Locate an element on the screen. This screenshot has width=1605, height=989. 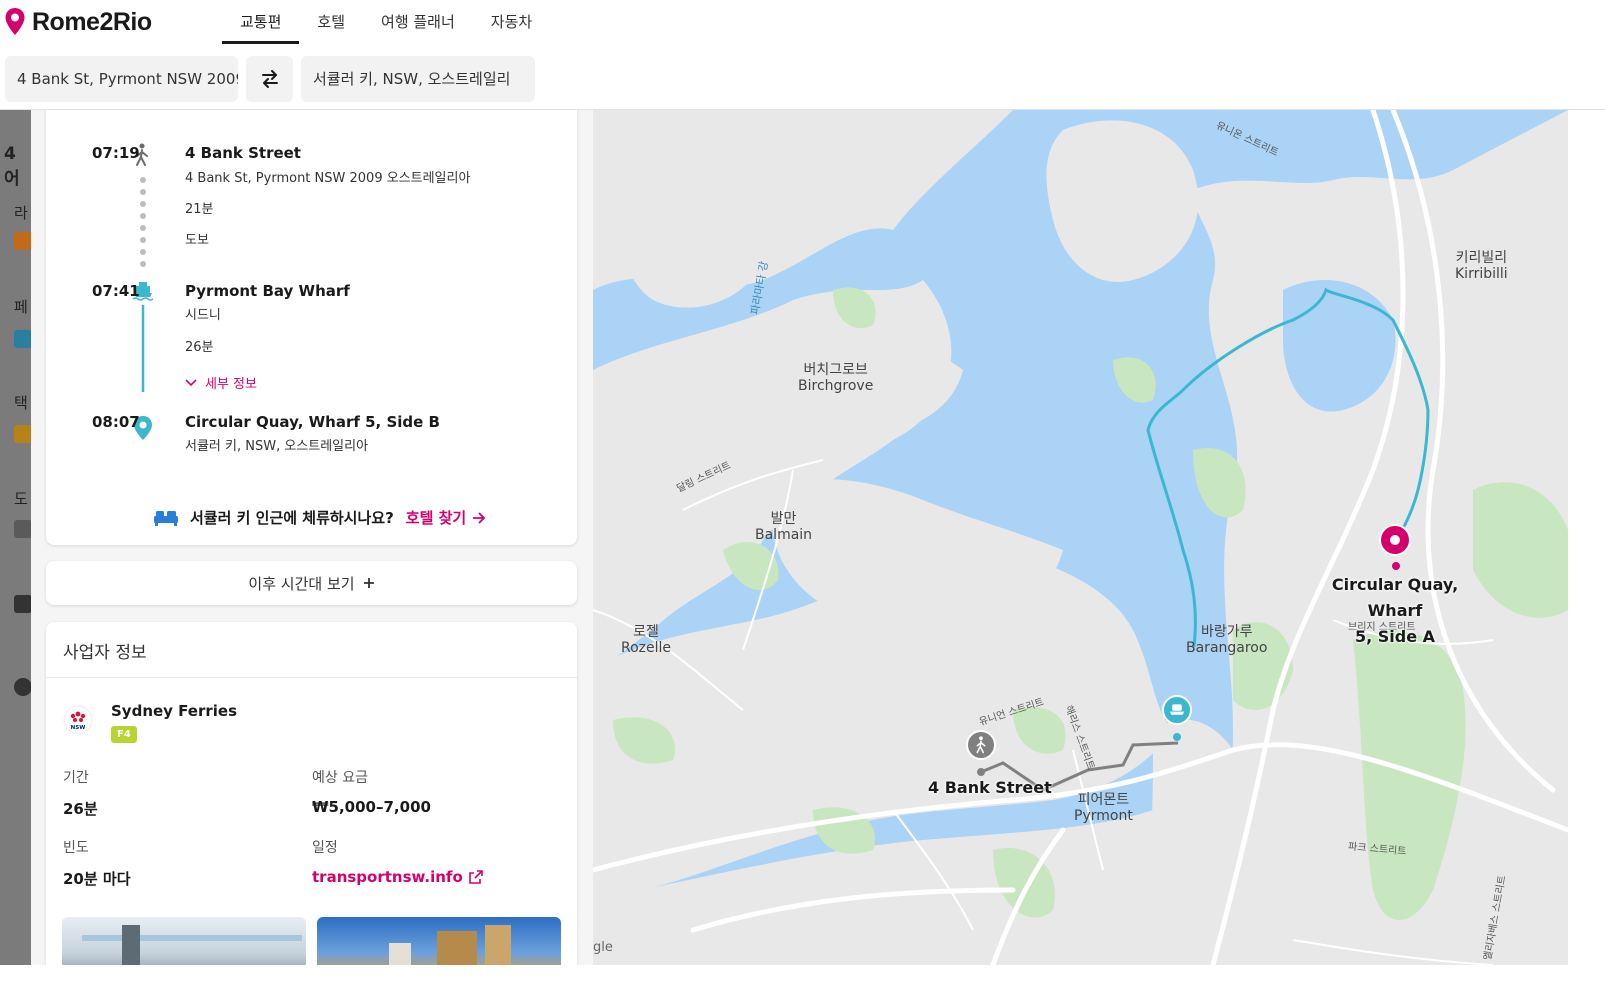
stop-name: 4 Bank Street is located at coordinates (243, 153).